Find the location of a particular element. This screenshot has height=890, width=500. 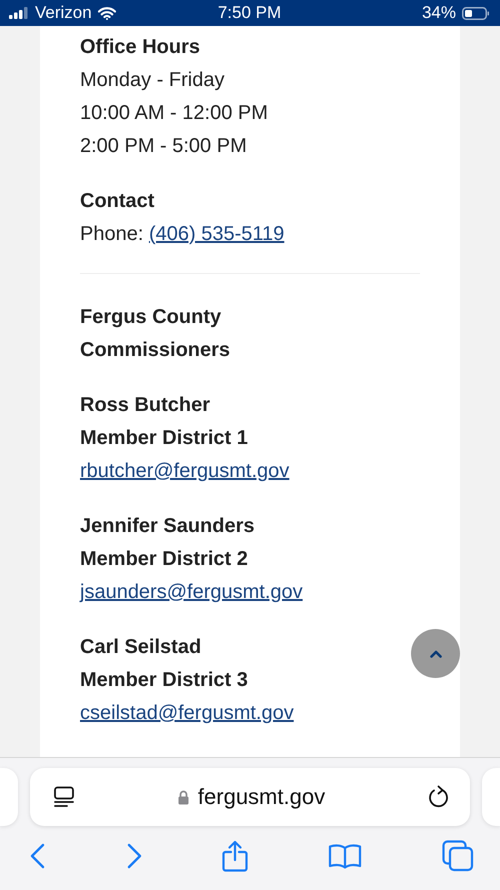

address-bar: fergusmt.gov is located at coordinates (250, 797).